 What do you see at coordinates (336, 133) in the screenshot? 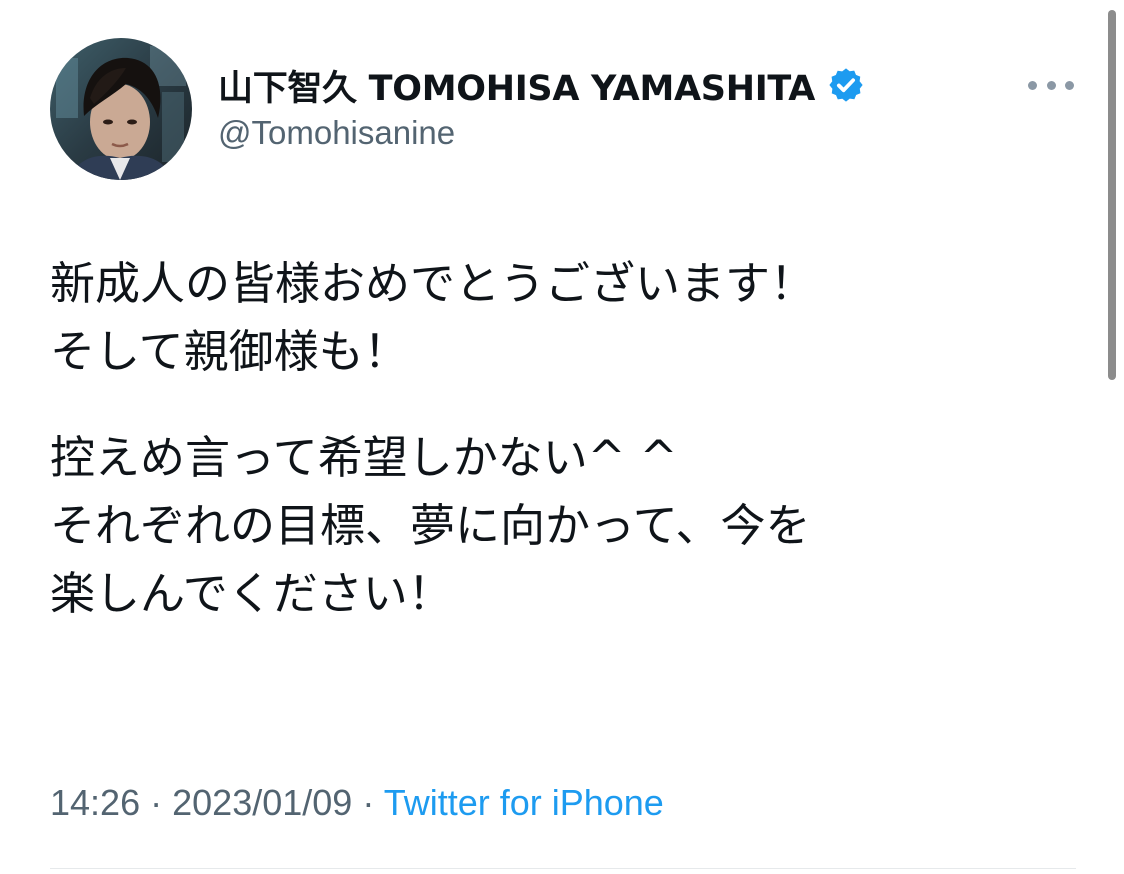
I see `author-handle: @Tomohisanine` at bounding box center [336, 133].